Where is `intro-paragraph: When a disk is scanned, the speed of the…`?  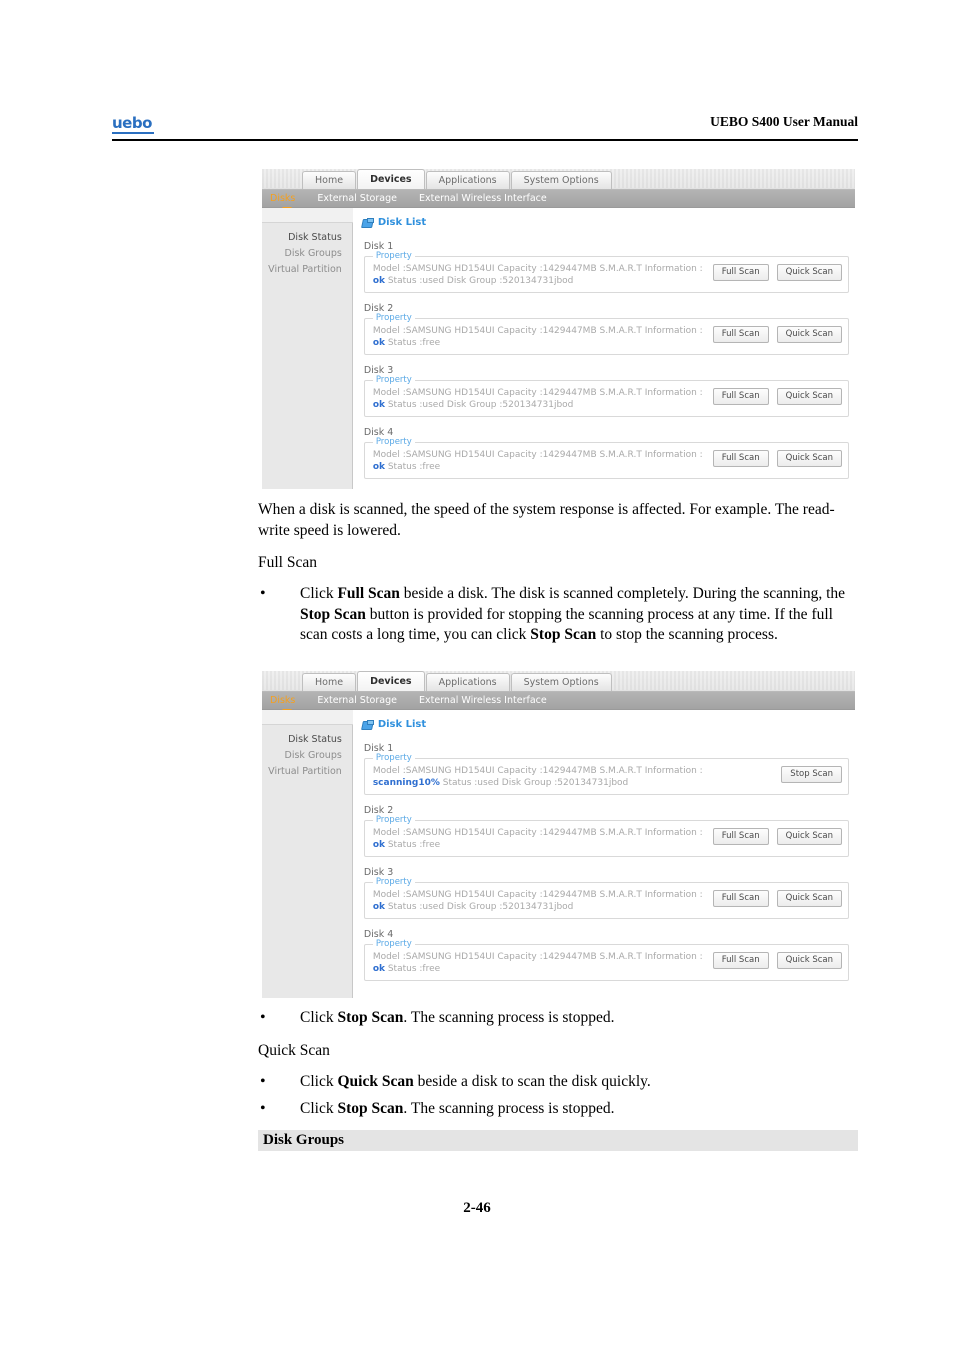 intro-paragraph: When a disk is scanned, the speed of the… is located at coordinates (546, 520).